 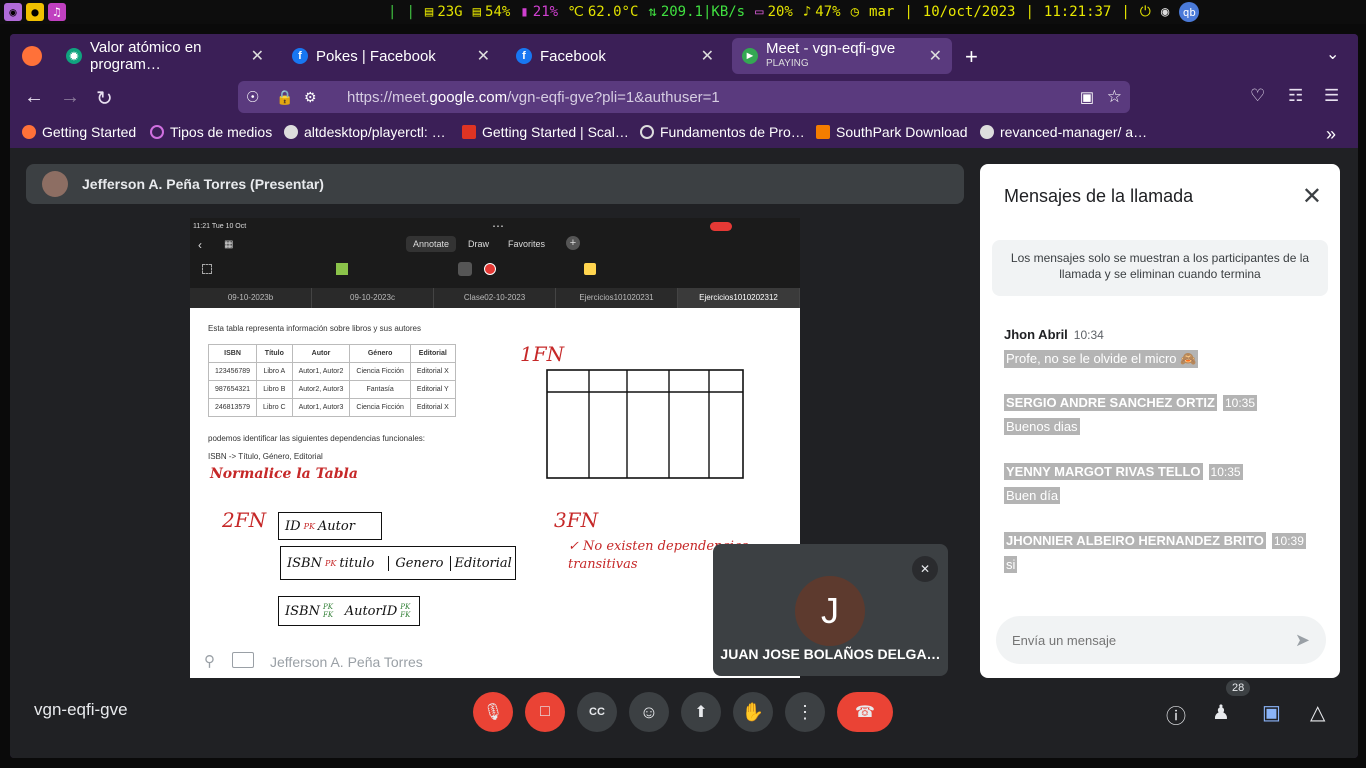 What do you see at coordinates (1042, 426) in the screenshot?
I see `message-text: Buenos dias` at bounding box center [1042, 426].